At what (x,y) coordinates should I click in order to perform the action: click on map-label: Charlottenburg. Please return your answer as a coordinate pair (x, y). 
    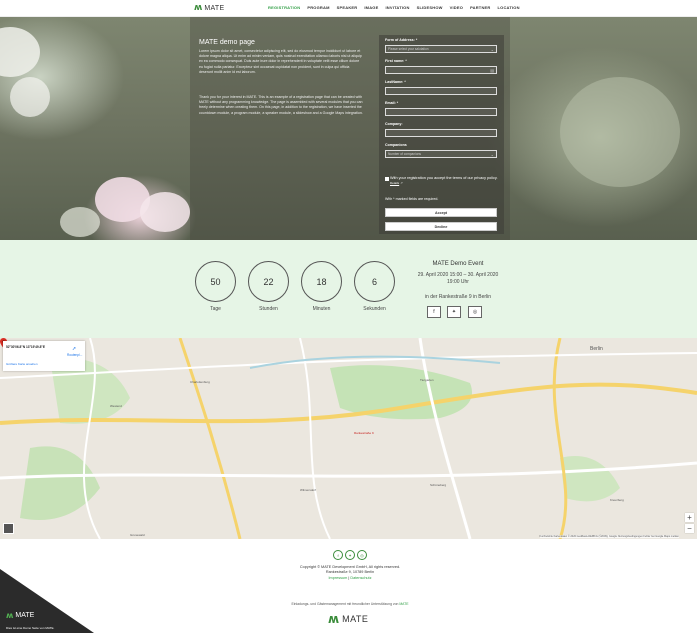
    Looking at the image, I should click on (200, 382).